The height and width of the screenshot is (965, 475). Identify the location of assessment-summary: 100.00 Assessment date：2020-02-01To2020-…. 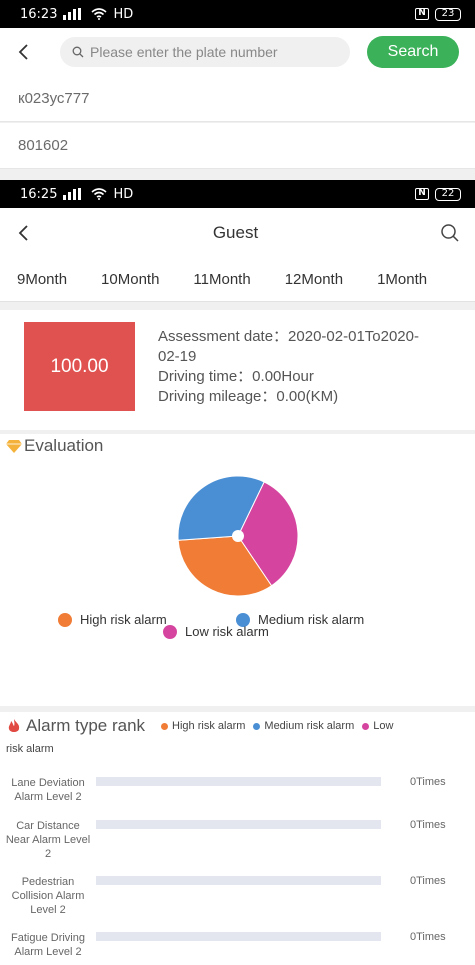
(237, 370).